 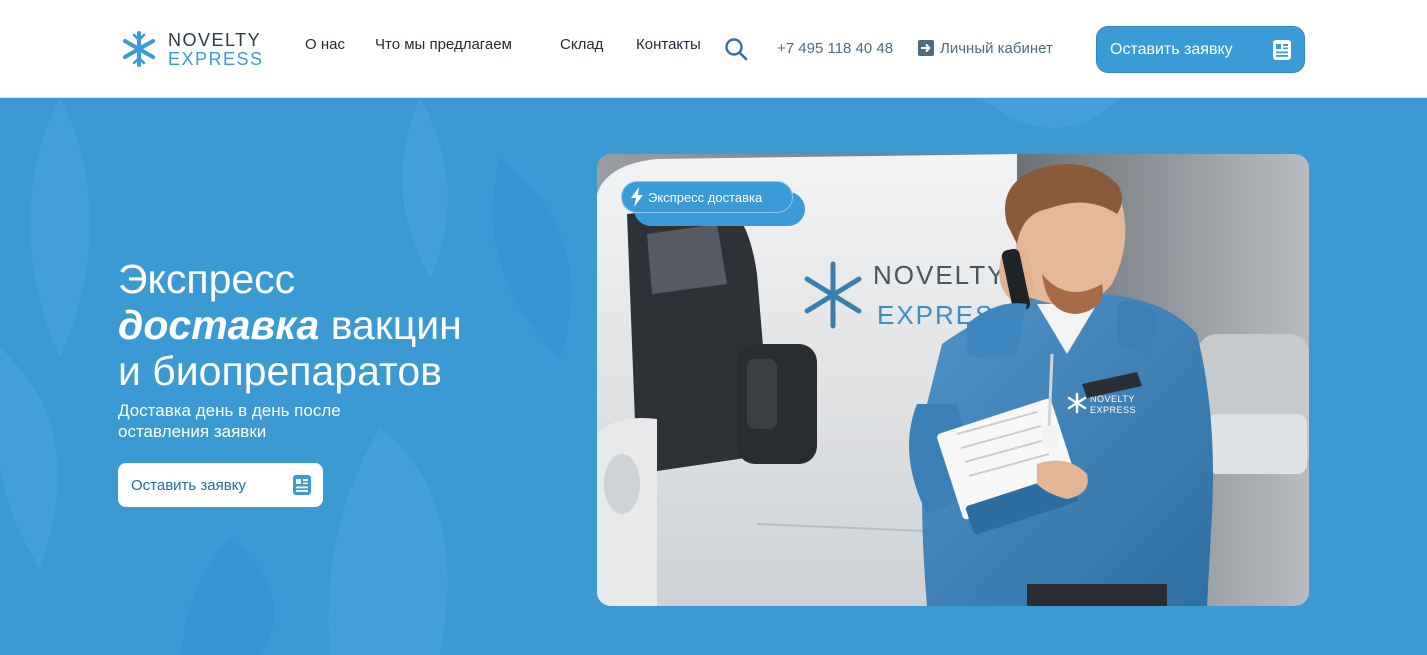 I want to click on logo-line-2: EXPRESS, so click(x=216, y=59).